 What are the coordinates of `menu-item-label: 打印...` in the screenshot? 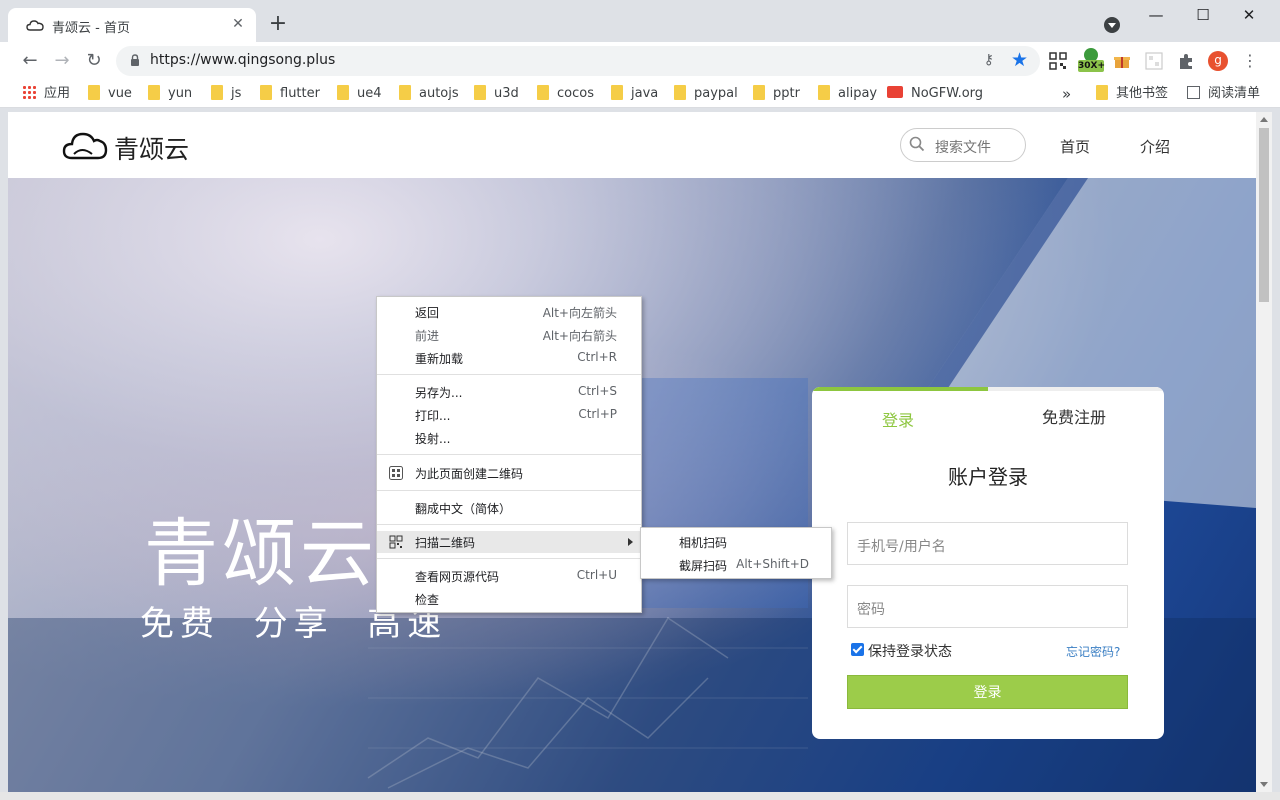 It's located at (433, 416).